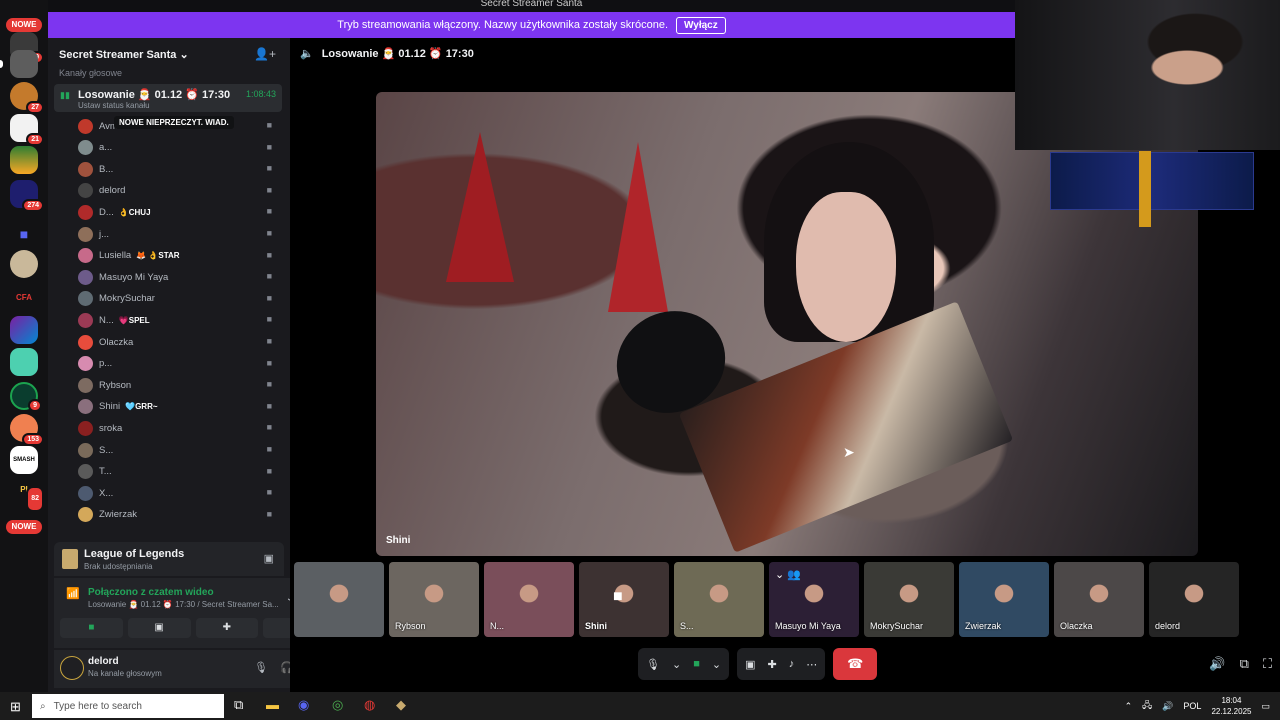 The height and width of the screenshot is (720, 1280). I want to click on server-icon: CFA, so click(24, 298).